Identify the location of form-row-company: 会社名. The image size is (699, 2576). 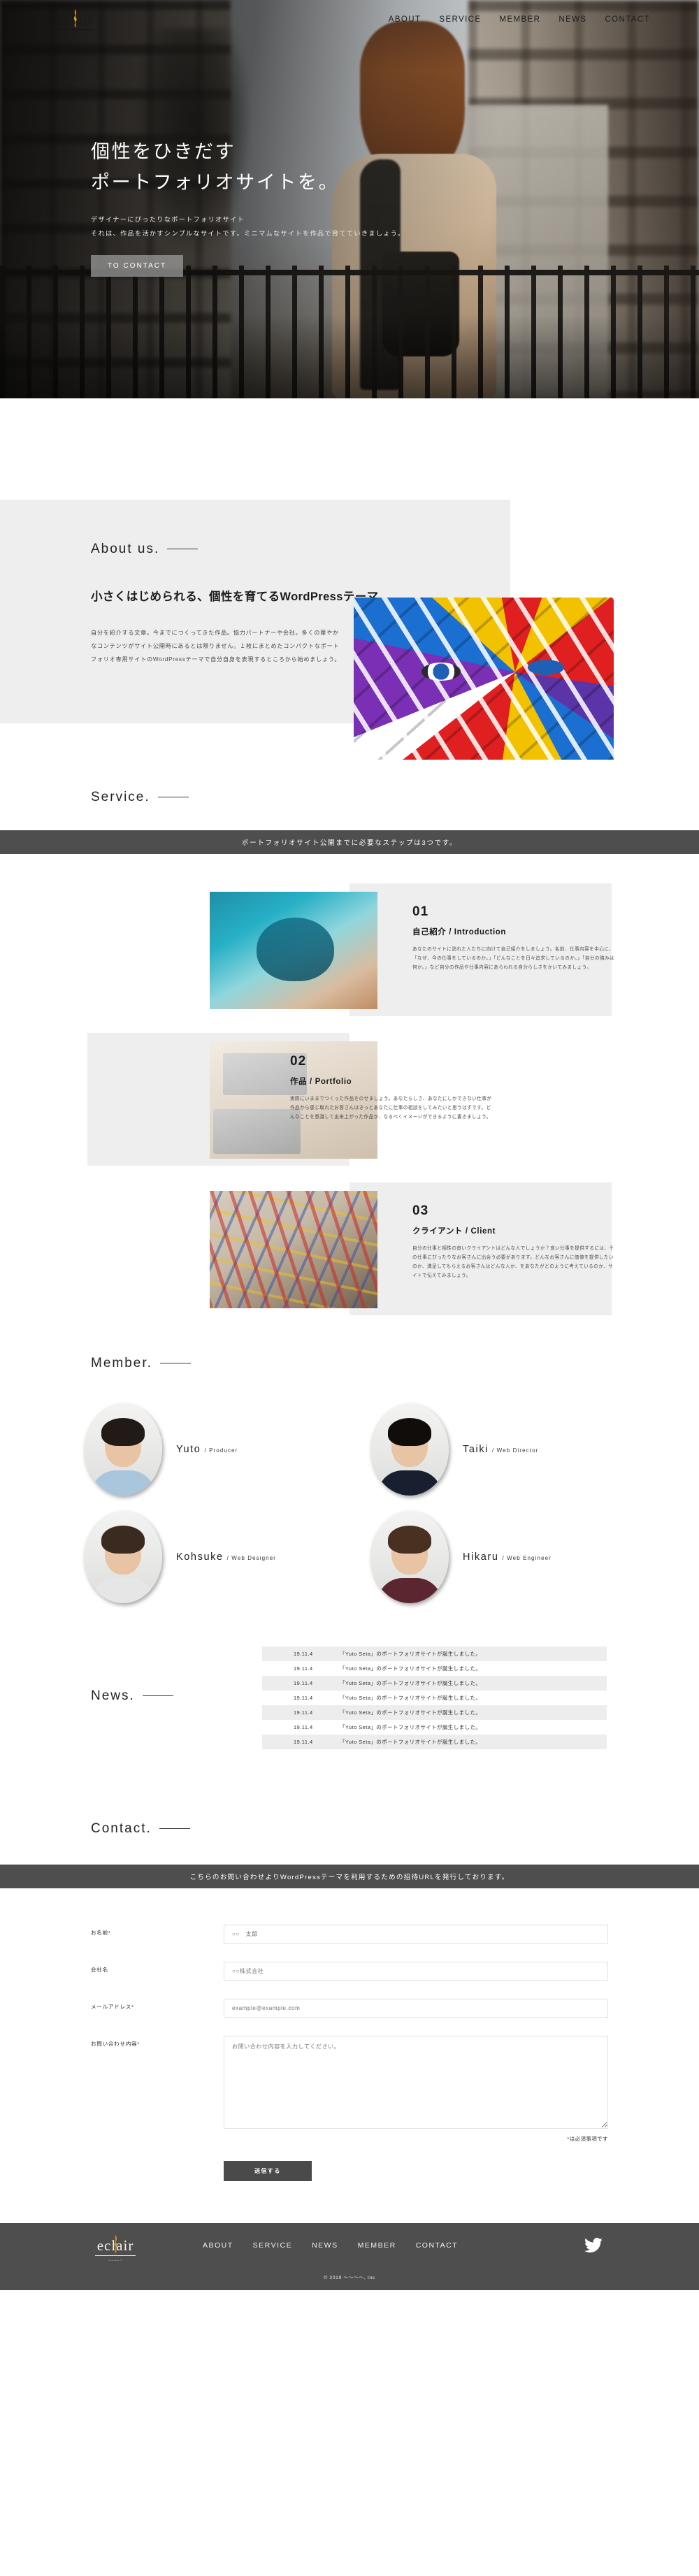
(349, 1971).